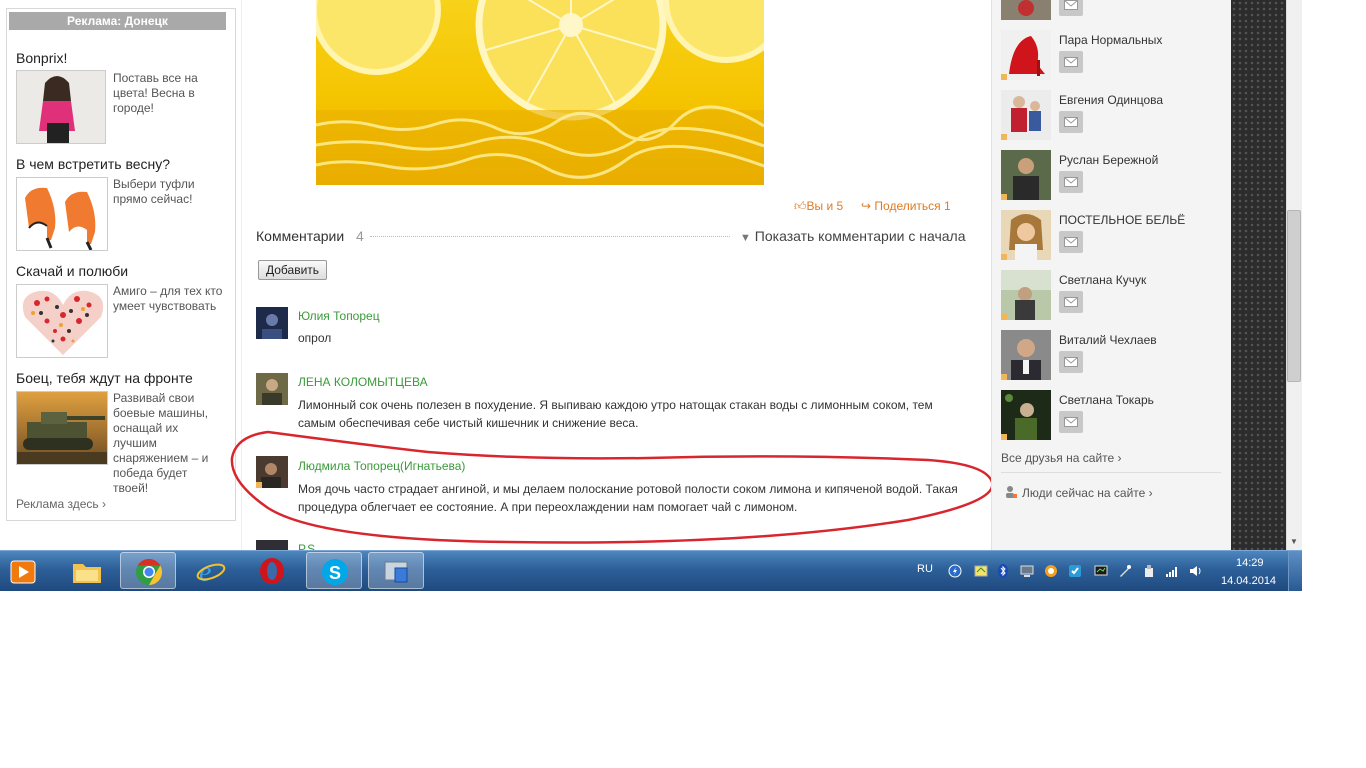 The image size is (1366, 768). Describe the element at coordinates (1196, 571) in the screenshot. I see `volume-icon` at that location.